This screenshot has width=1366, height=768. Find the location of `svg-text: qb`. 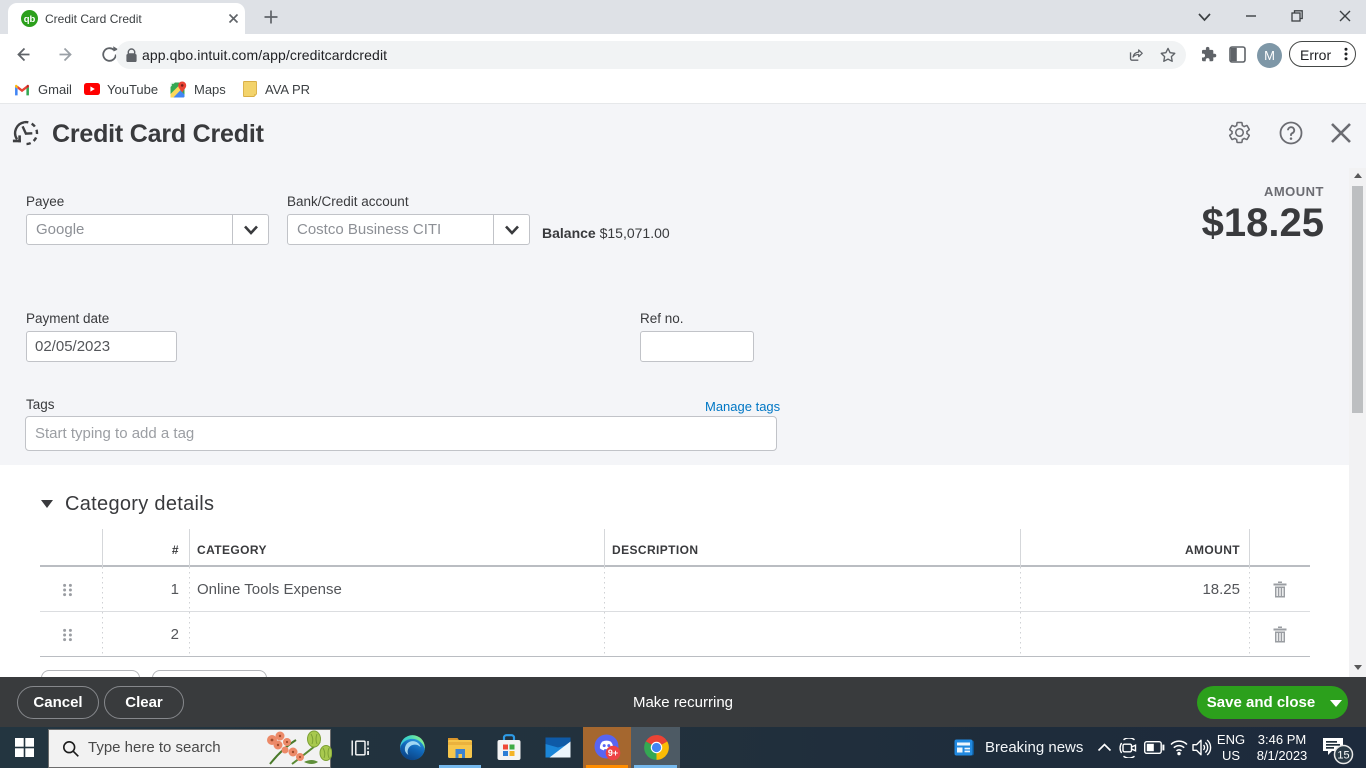

svg-text: qb is located at coordinates (30, 19).